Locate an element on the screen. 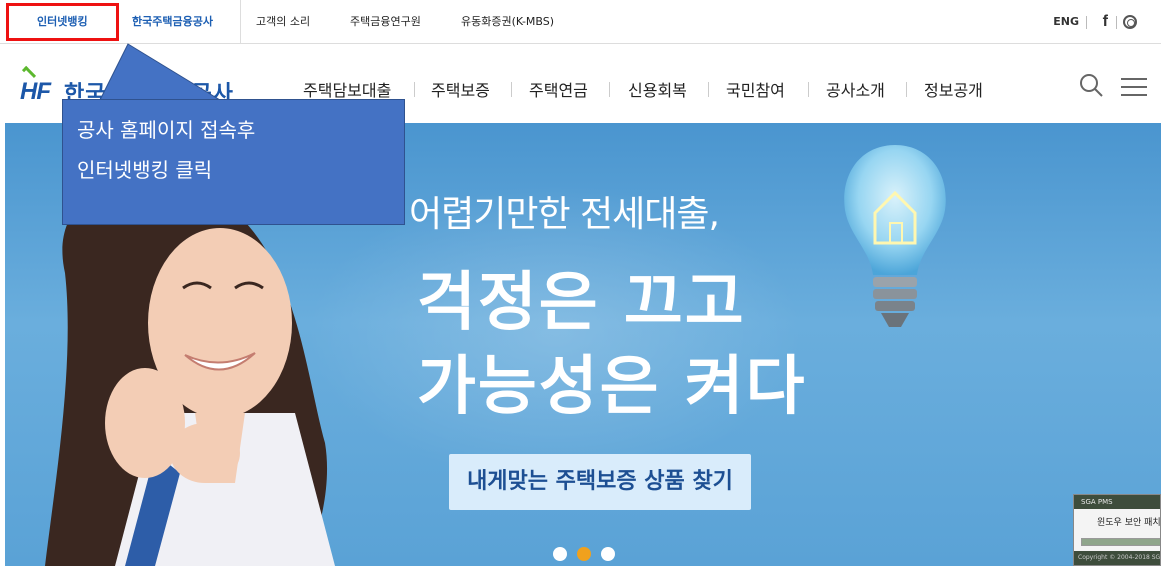  logo-mark-text: HF is located at coordinates (35, 91).